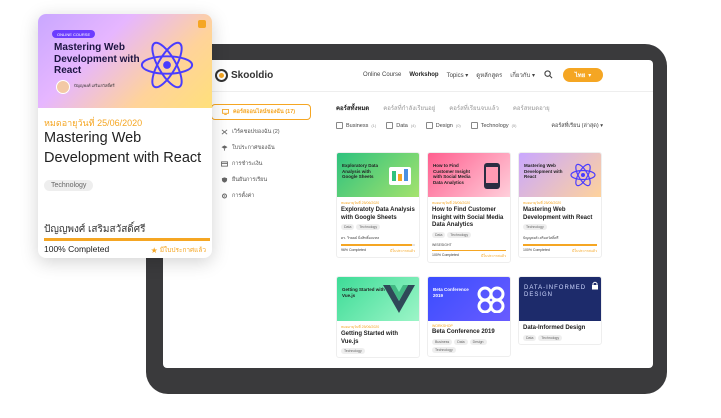 The height and width of the screenshot is (418, 721). I want to click on sidebar-item-label: การตั้งค่า, so click(243, 196).